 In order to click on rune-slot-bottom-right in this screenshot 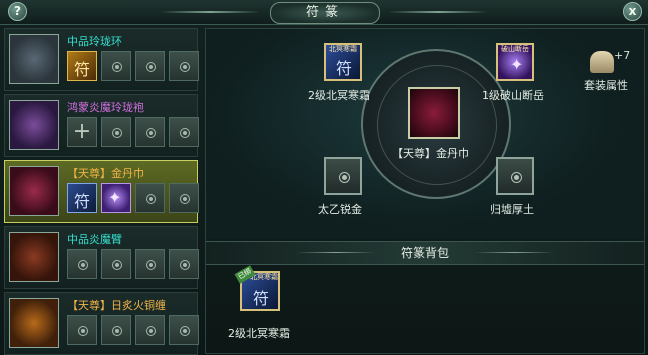, I will do `click(515, 176)`.